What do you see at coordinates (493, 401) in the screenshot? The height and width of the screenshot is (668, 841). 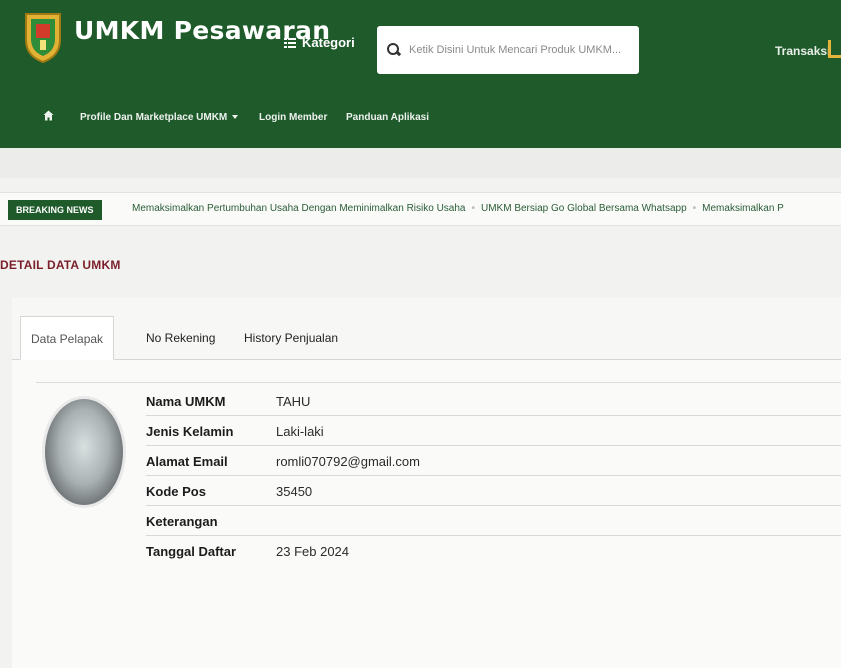 I see `table-row: Nama UMKM TAHU` at bounding box center [493, 401].